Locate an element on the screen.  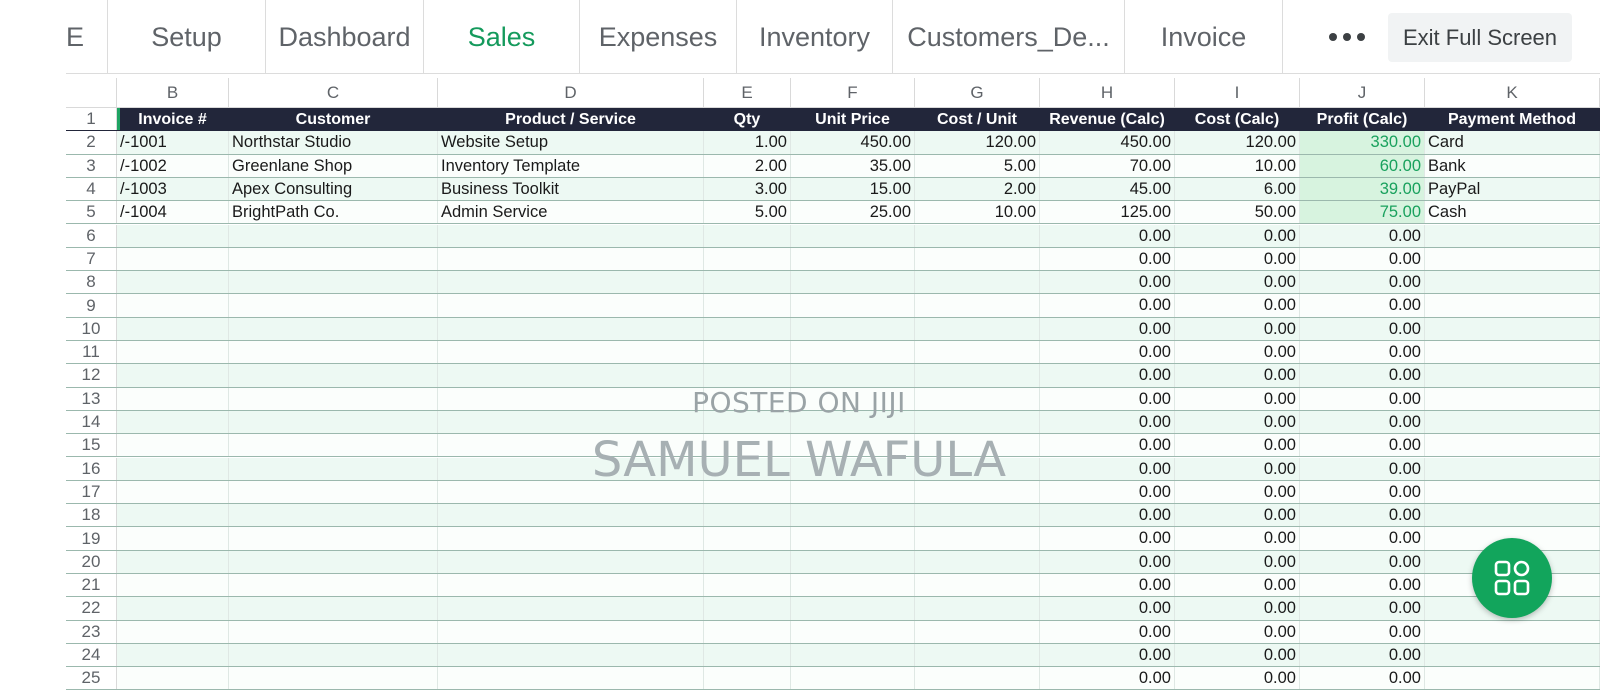
sheet-tab-dashboard: Dashboard is located at coordinates (345, 37).